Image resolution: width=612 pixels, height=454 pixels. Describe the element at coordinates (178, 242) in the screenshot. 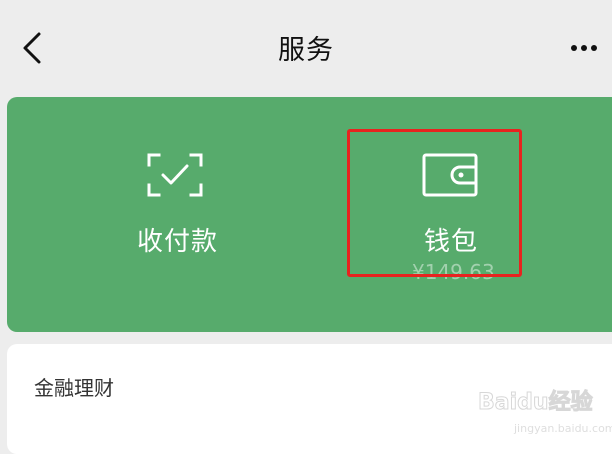

I see `pay-receive-label: 收付款` at that location.